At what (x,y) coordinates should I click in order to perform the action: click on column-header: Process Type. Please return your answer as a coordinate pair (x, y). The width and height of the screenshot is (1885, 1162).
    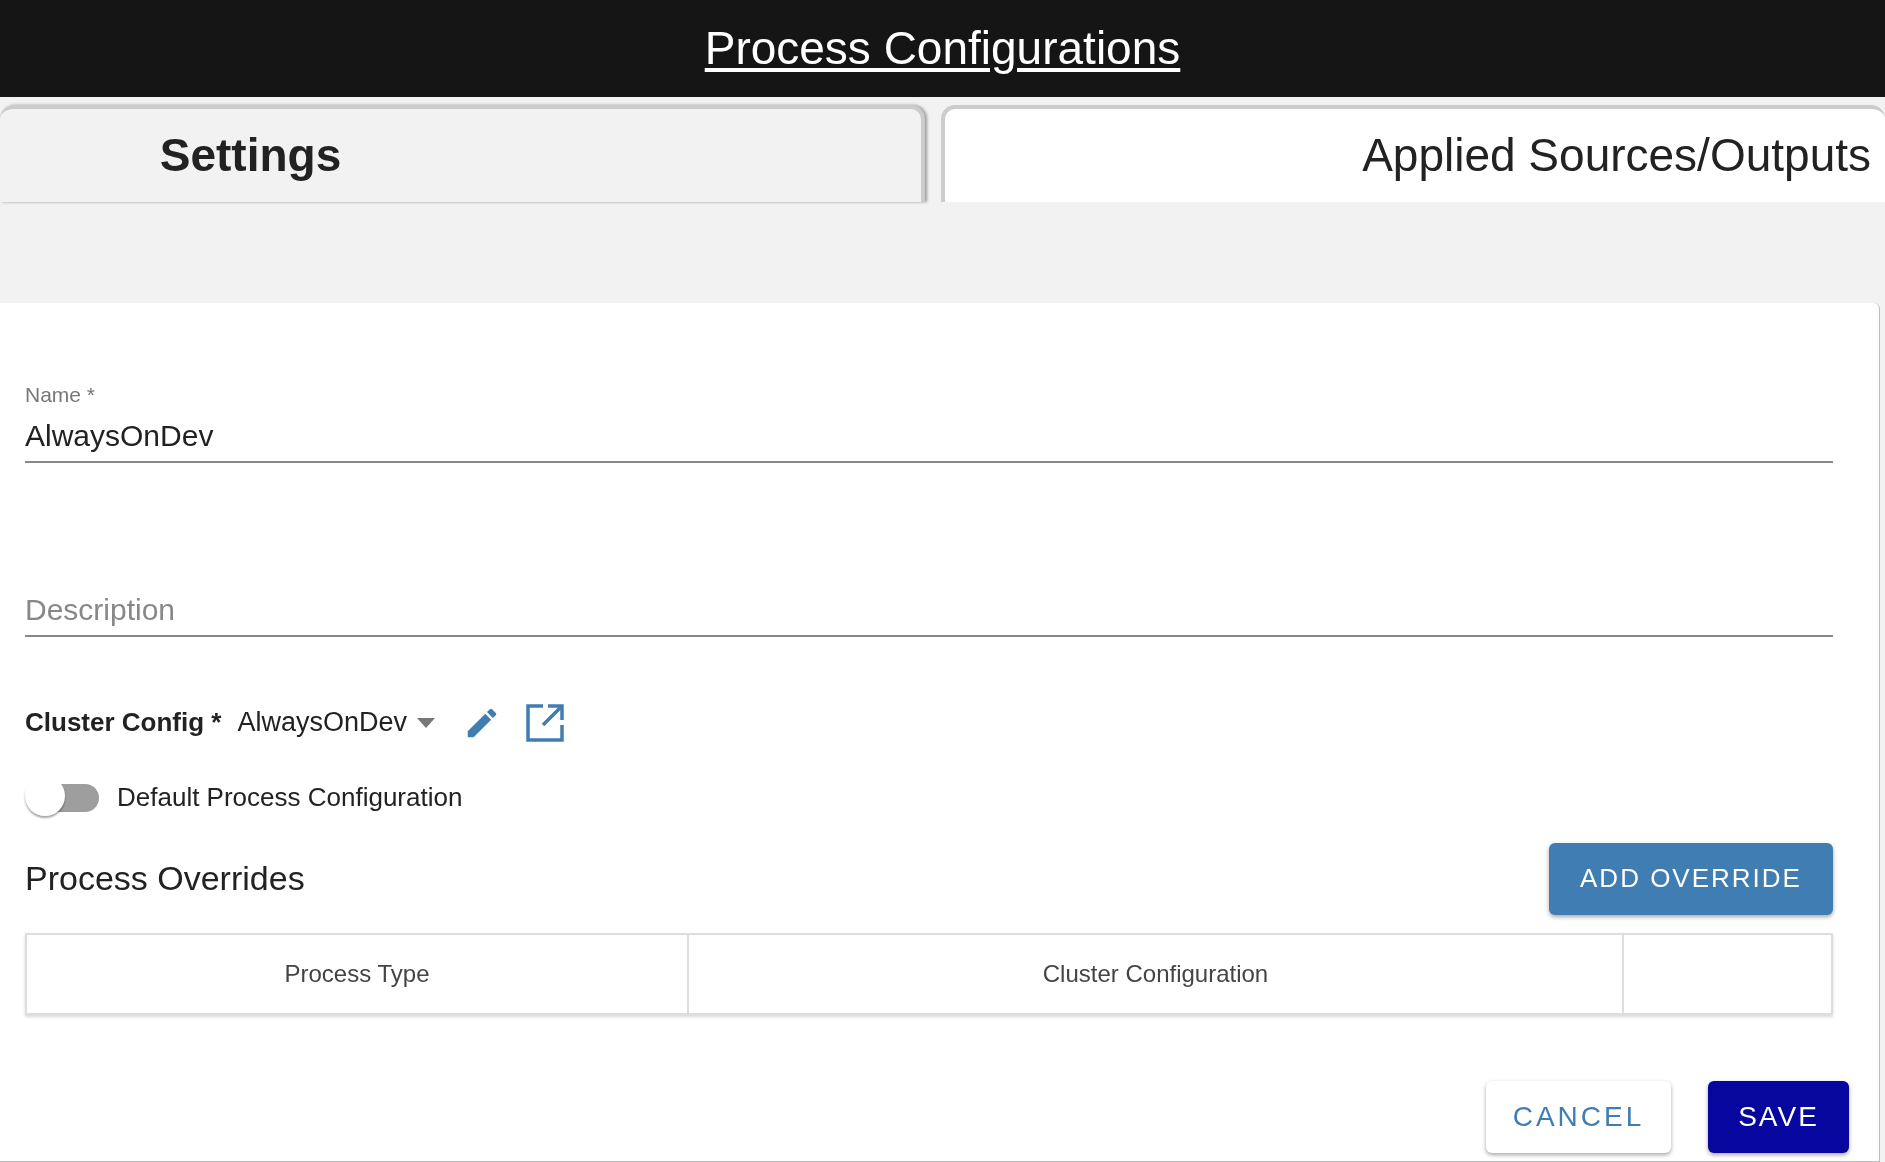
    Looking at the image, I should click on (357, 973).